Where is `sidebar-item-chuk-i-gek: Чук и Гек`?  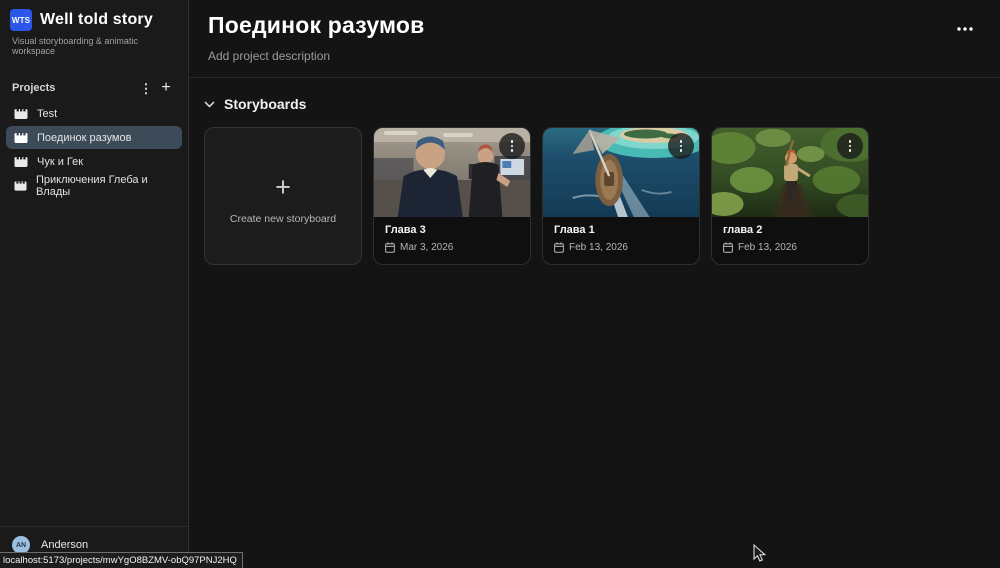 sidebar-item-chuk-i-gek: Чук и Гек is located at coordinates (94, 161).